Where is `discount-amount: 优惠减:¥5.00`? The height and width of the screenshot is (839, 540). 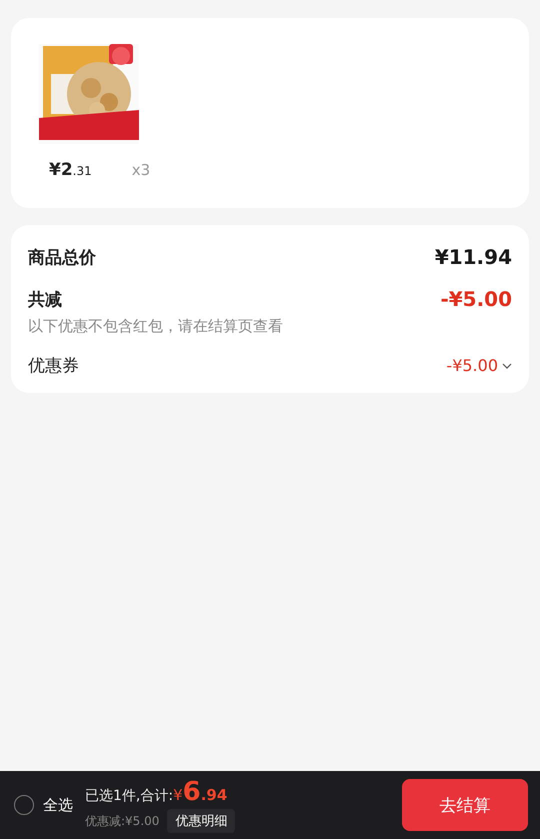 discount-amount: 优惠减:¥5.00 is located at coordinates (122, 821).